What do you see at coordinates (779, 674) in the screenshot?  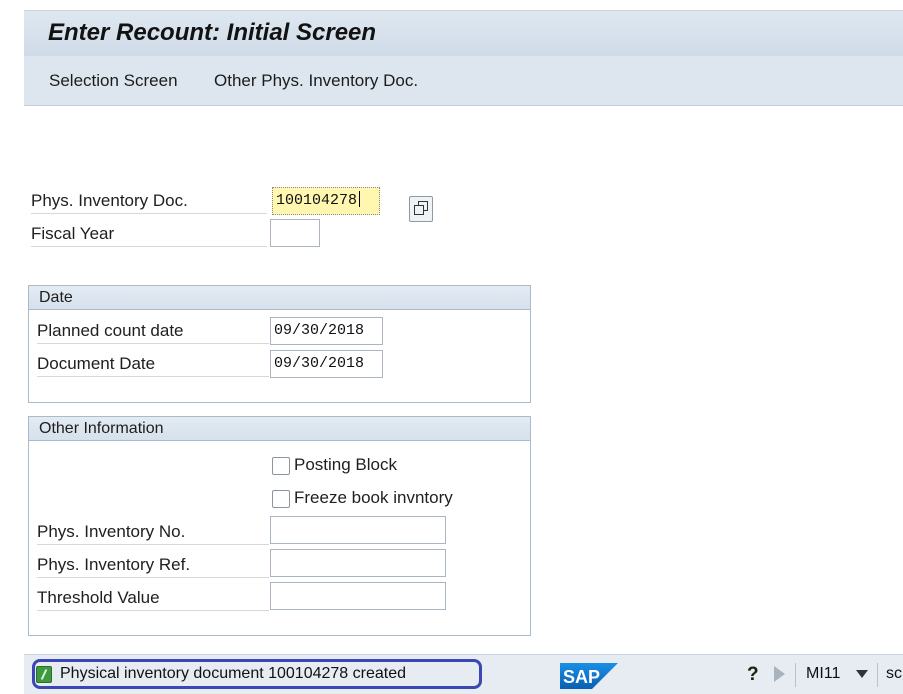 I see `play-icon` at bounding box center [779, 674].